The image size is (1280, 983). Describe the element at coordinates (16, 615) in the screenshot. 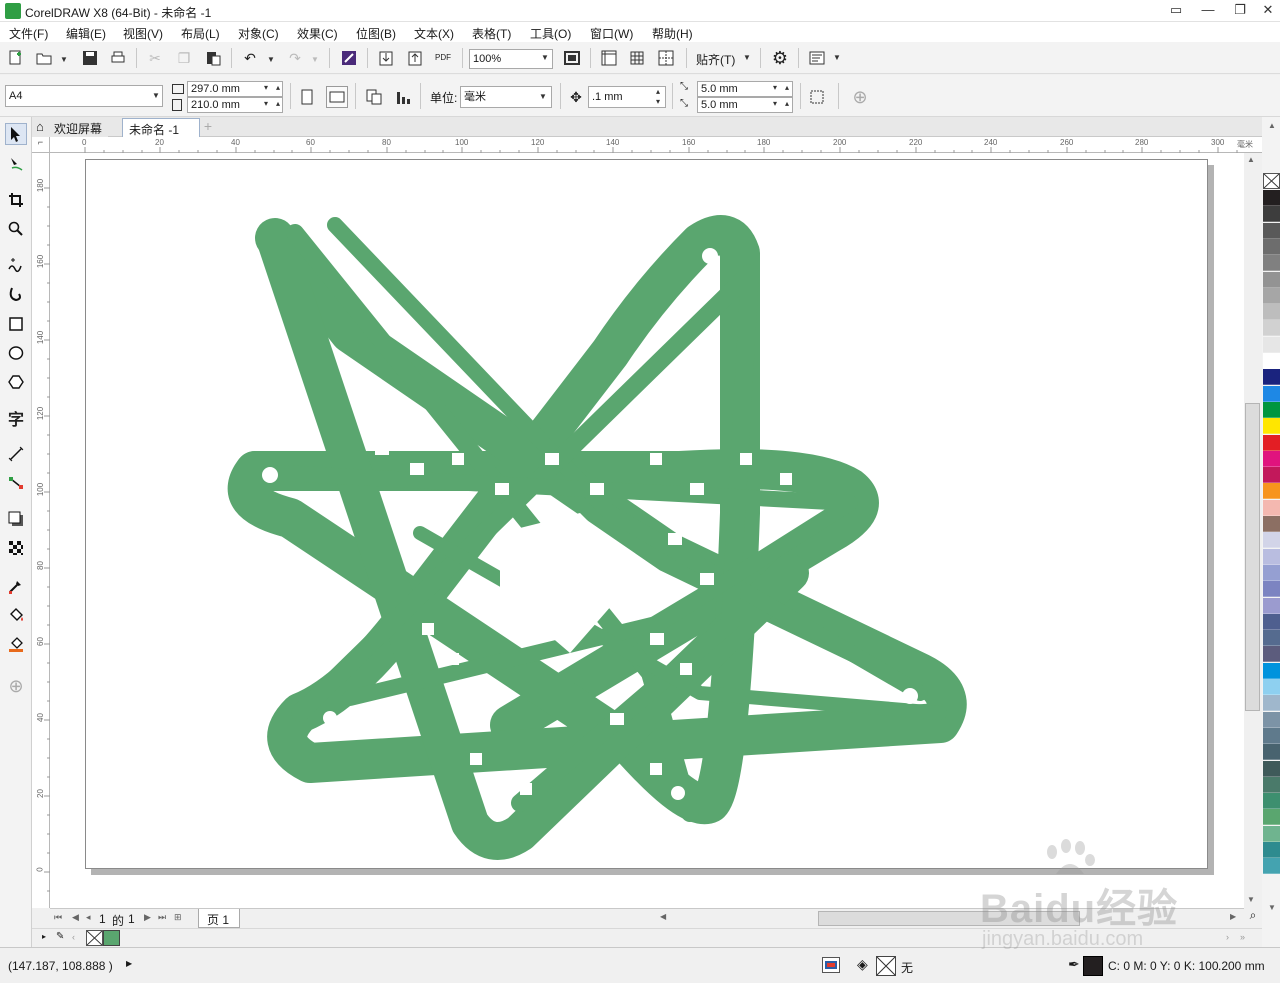

I see `interactive-fill-icon` at that location.